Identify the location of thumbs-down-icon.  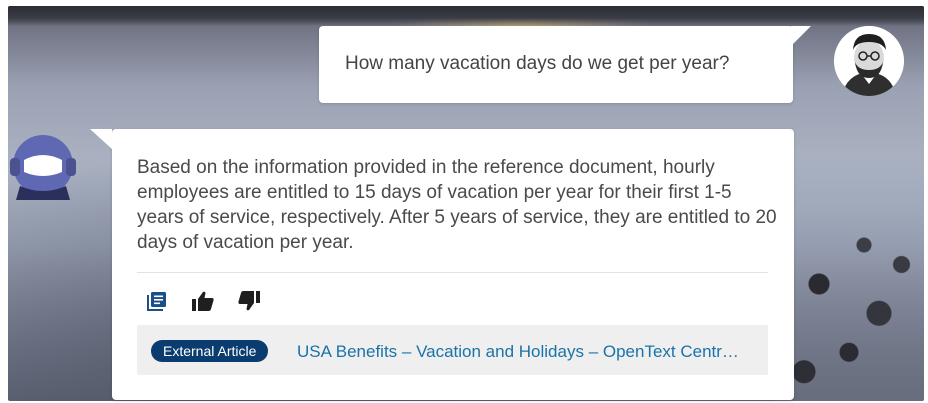
(249, 301).